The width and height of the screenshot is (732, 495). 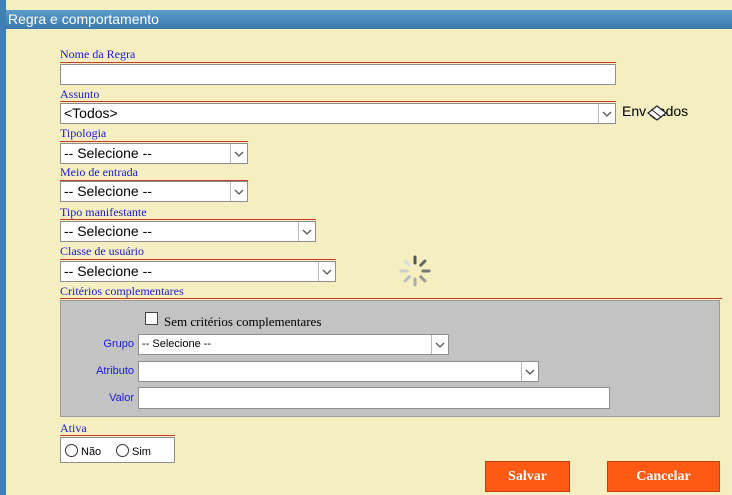 What do you see at coordinates (108, 153) in the screenshot?
I see `tipologia-value: -- Selecione --` at bounding box center [108, 153].